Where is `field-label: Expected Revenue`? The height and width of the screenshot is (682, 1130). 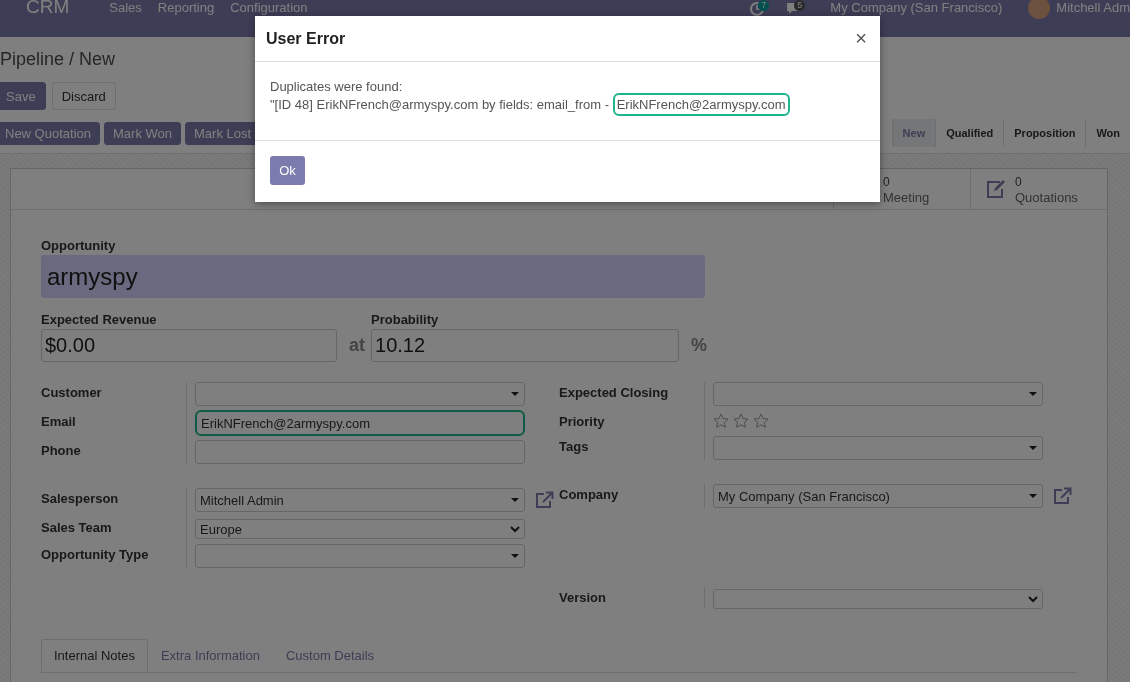
field-label: Expected Revenue is located at coordinates (99, 319).